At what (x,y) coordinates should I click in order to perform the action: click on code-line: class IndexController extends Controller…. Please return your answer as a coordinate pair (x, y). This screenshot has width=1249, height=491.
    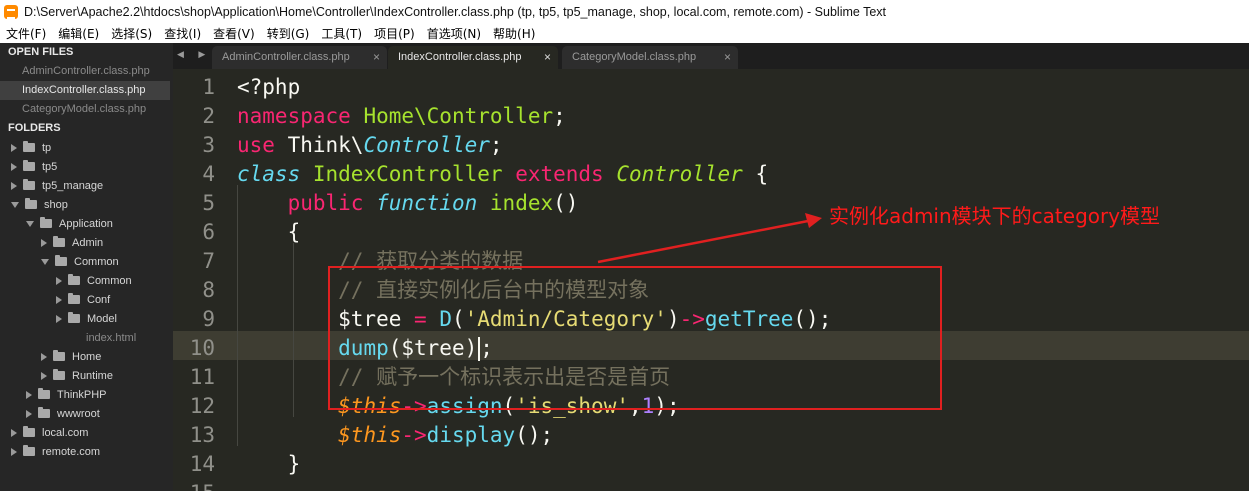
    Looking at the image, I should click on (502, 174).